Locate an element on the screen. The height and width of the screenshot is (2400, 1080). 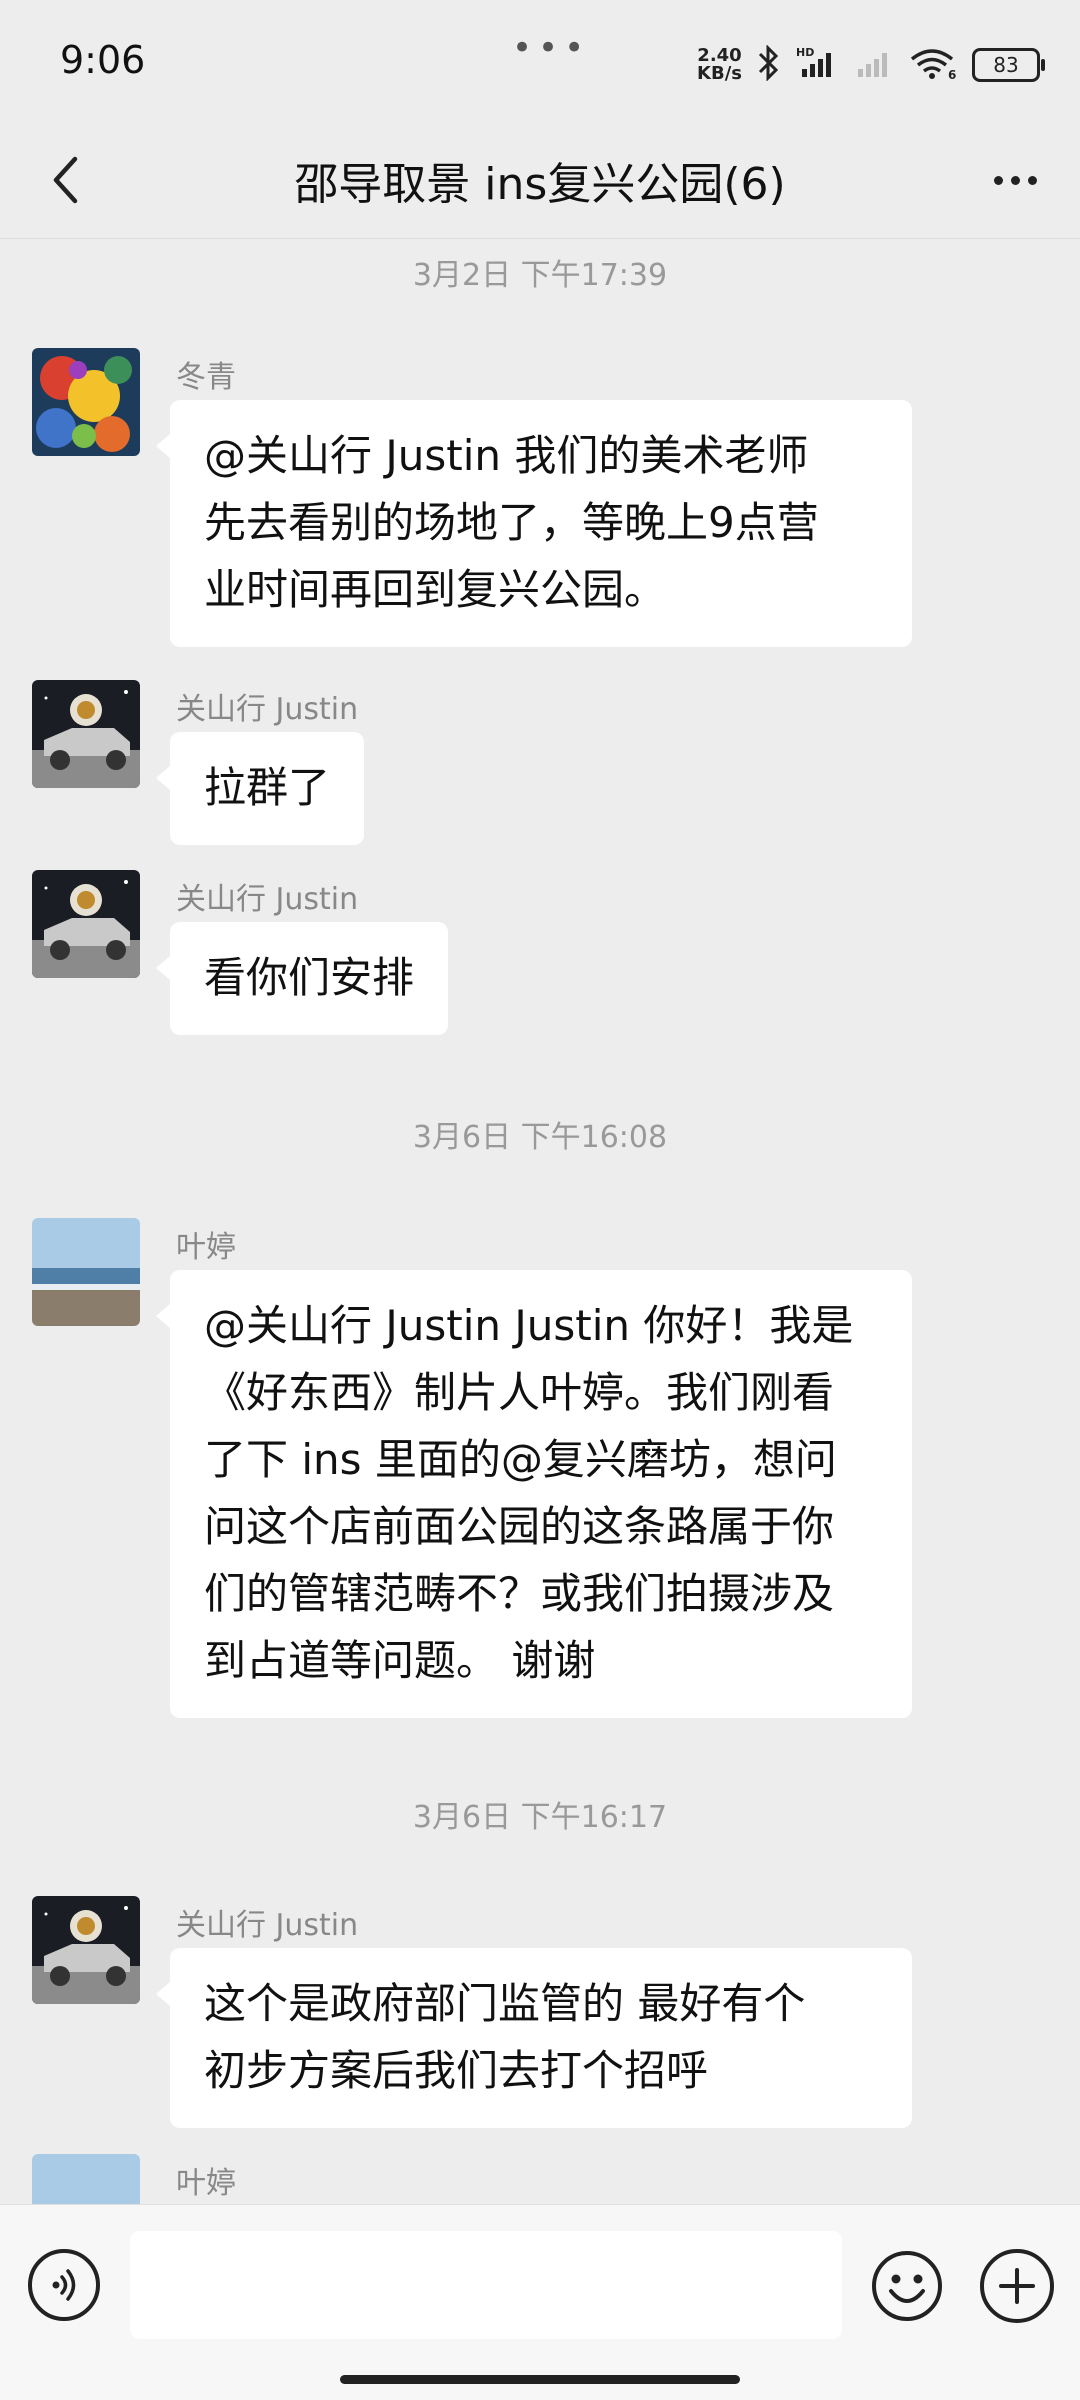
status-bar: 9:06 ••• 2.40 KB/s HD 6 83 is located at coordinates (540, 60).